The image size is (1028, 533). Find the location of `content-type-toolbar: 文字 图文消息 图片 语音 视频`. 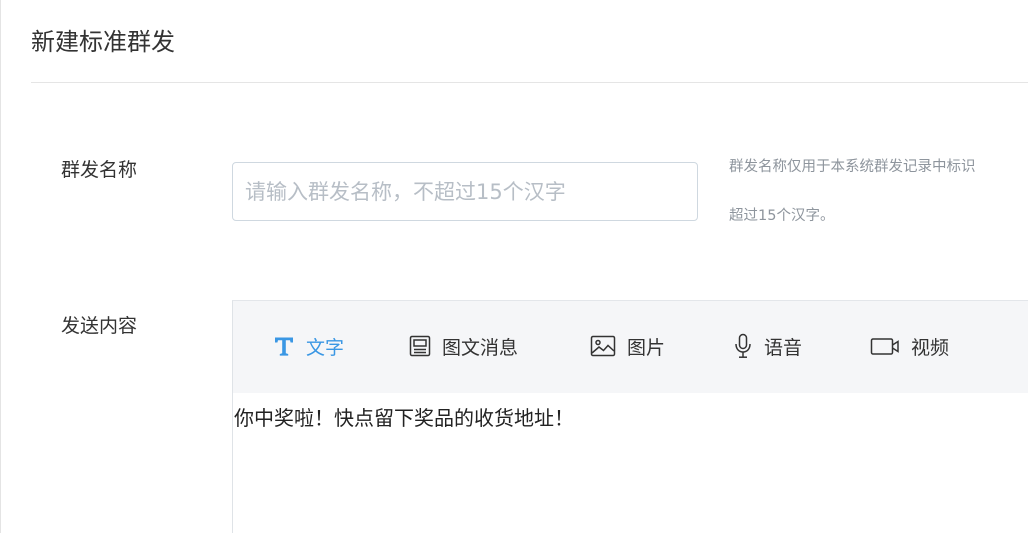

content-type-toolbar: 文字 图文消息 图片 语音 视频 is located at coordinates (630, 347).